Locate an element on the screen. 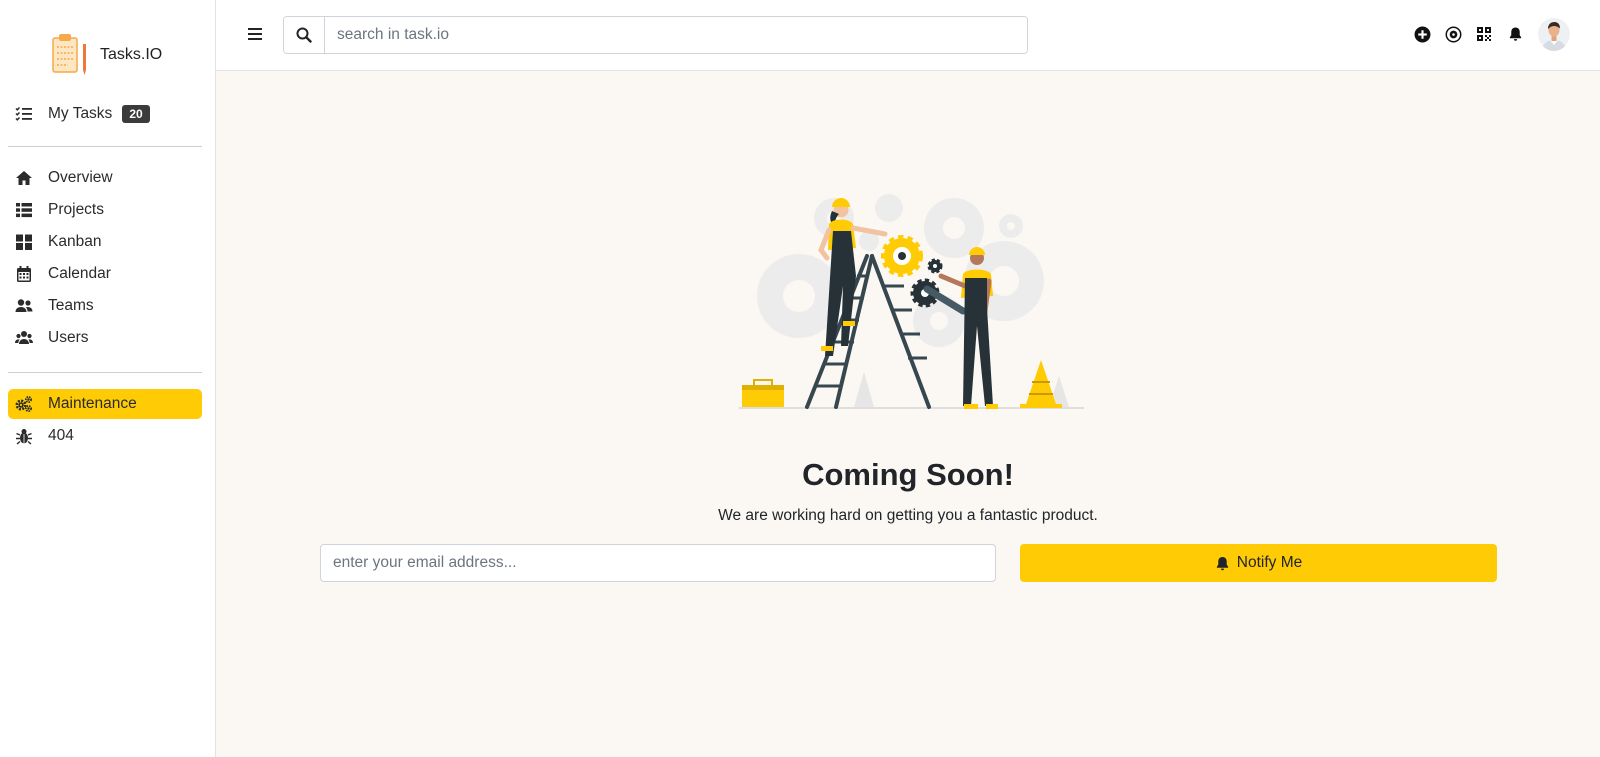  topbar is located at coordinates (908, 35).